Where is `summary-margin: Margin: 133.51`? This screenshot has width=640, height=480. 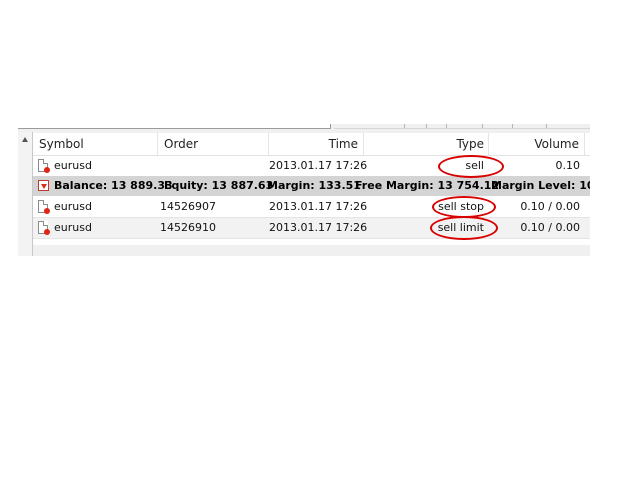 summary-margin: Margin: 133.51 is located at coordinates (314, 185).